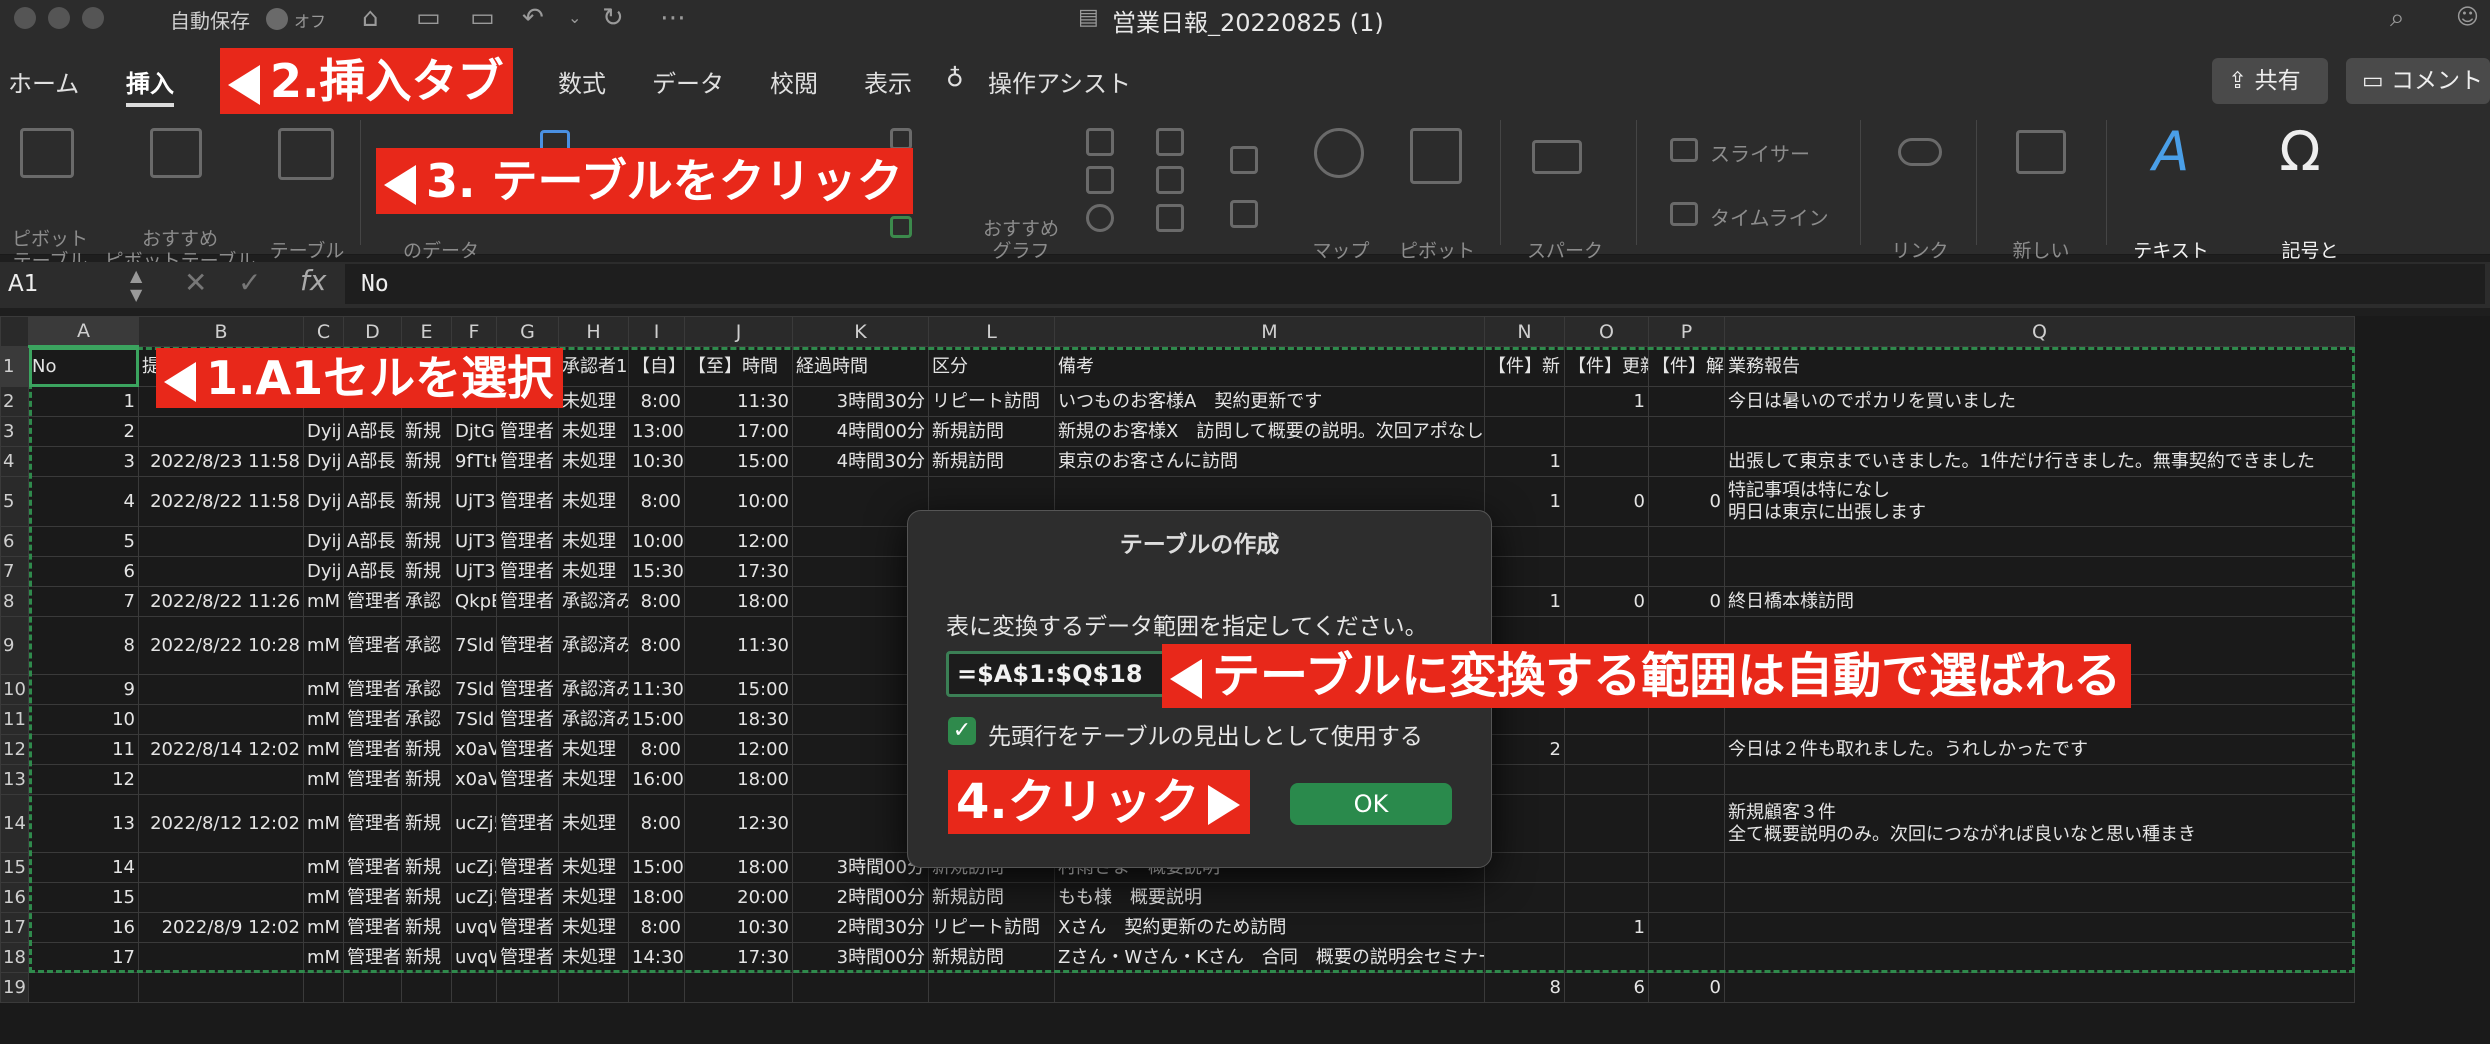  What do you see at coordinates (426, 987) in the screenshot?
I see `cell-e19` at bounding box center [426, 987].